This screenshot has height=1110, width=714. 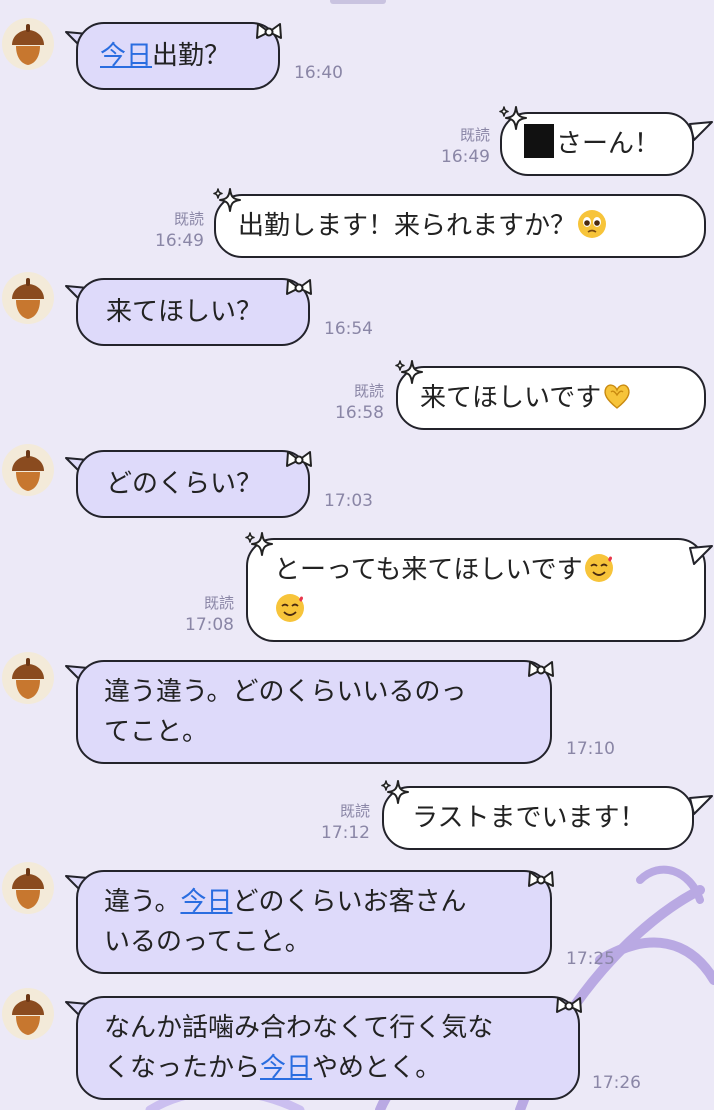 What do you see at coordinates (184, 312) in the screenshot?
I see `message-text: 来てほしい？` at bounding box center [184, 312].